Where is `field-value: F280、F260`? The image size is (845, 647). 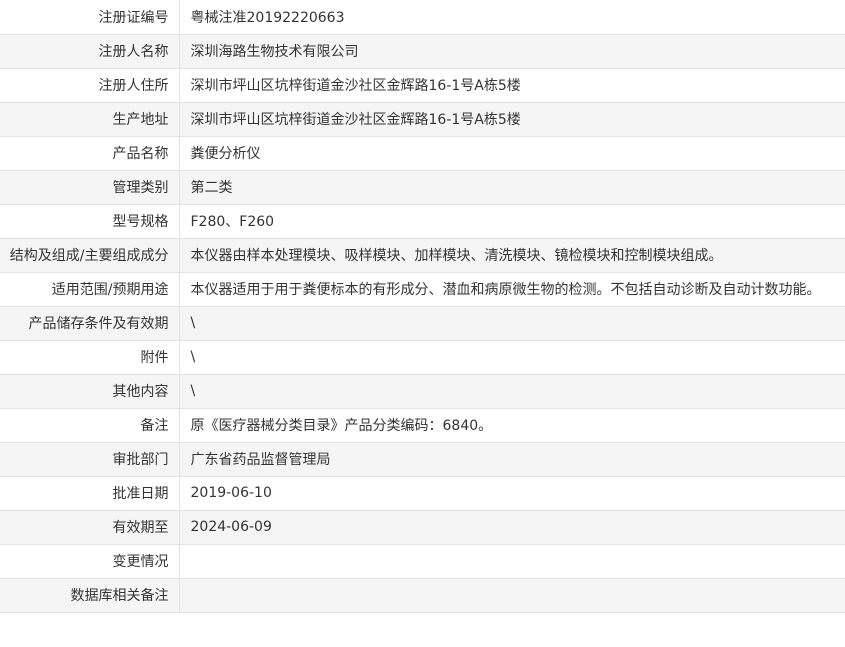
field-value: F280、F260 is located at coordinates (511, 221).